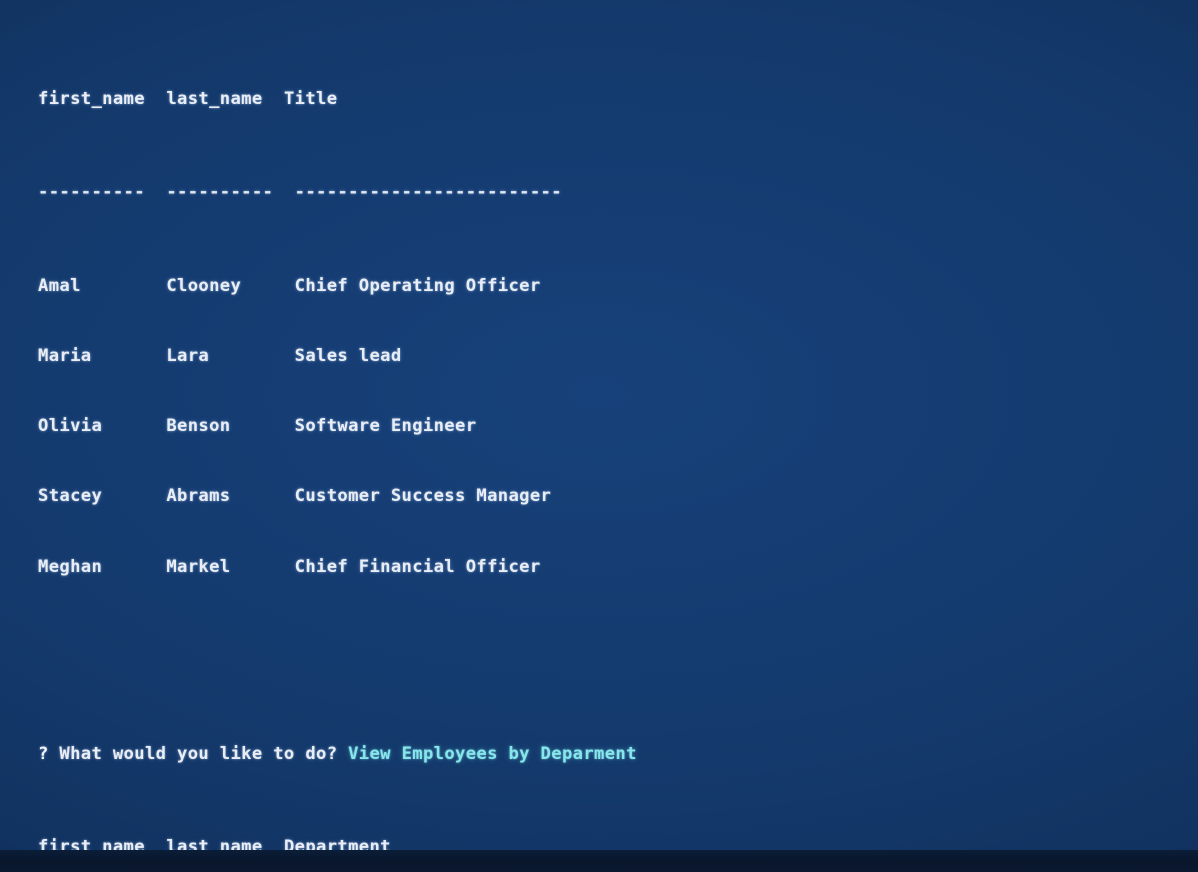  What do you see at coordinates (43, 753) in the screenshot?
I see `prompt-question-mark-icon: ?` at bounding box center [43, 753].